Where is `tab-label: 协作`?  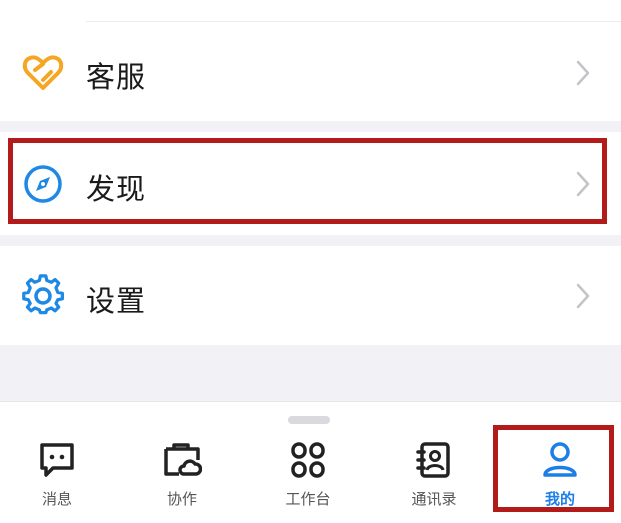
tab-label: 协作 is located at coordinates (181, 499).